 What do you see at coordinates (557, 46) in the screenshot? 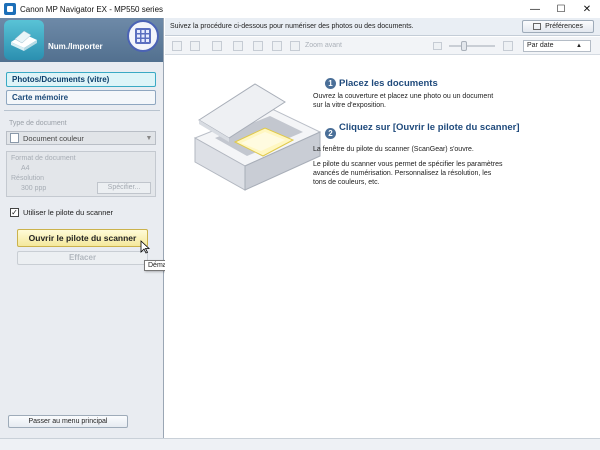
I see `sort-select: Par date ▲` at bounding box center [557, 46].